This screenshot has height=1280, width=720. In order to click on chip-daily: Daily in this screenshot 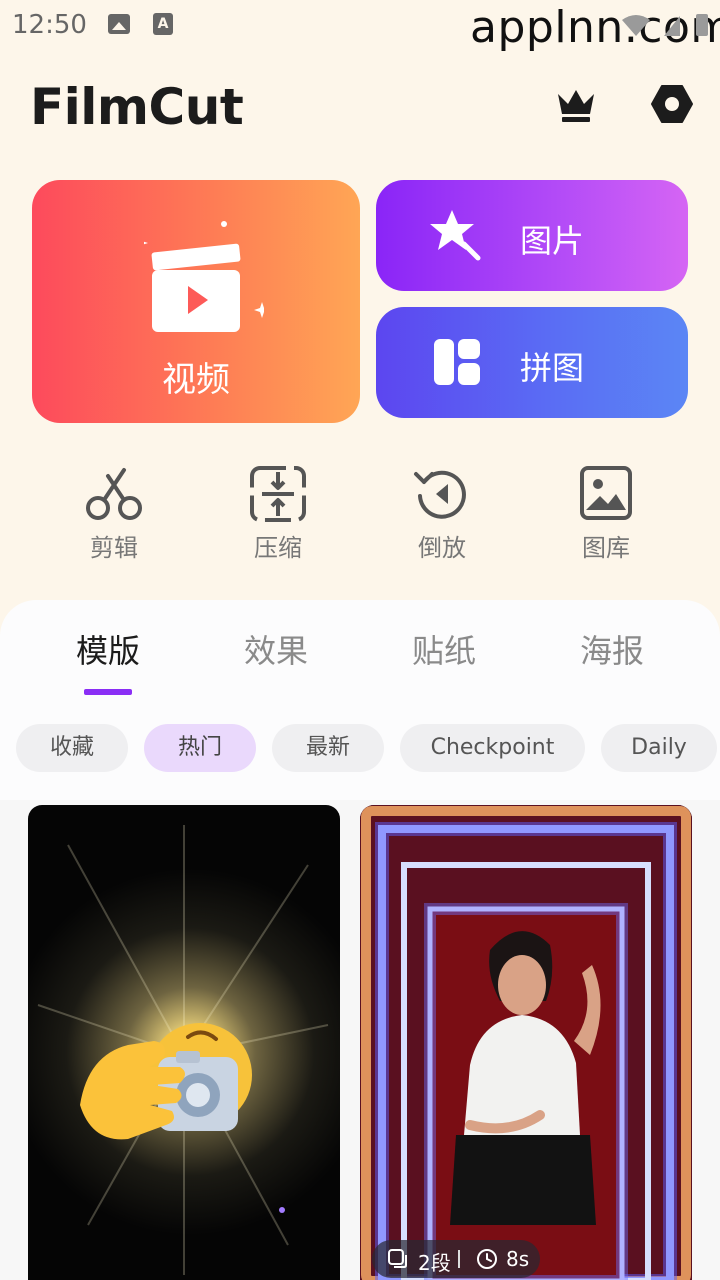, I will do `click(659, 748)`.